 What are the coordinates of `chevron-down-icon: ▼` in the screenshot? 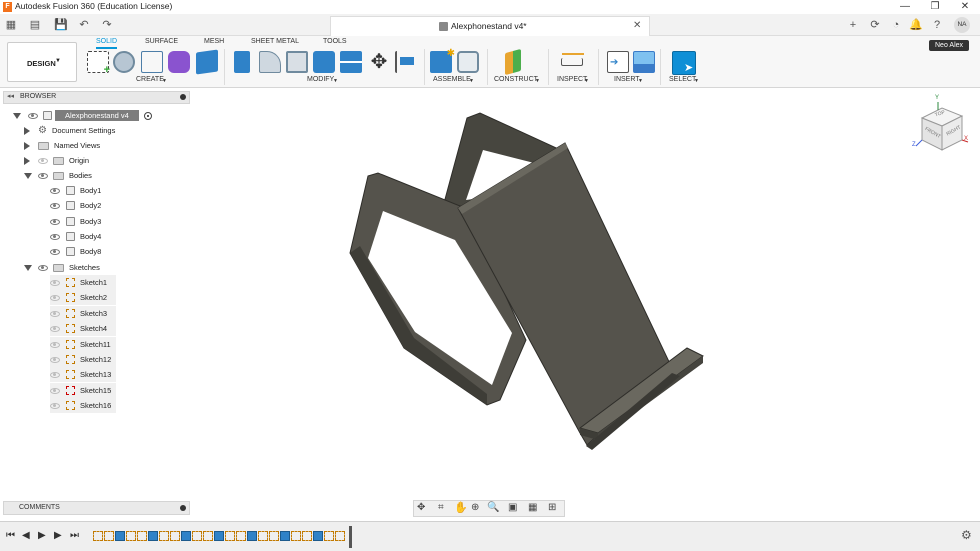 It's located at (58, 61).